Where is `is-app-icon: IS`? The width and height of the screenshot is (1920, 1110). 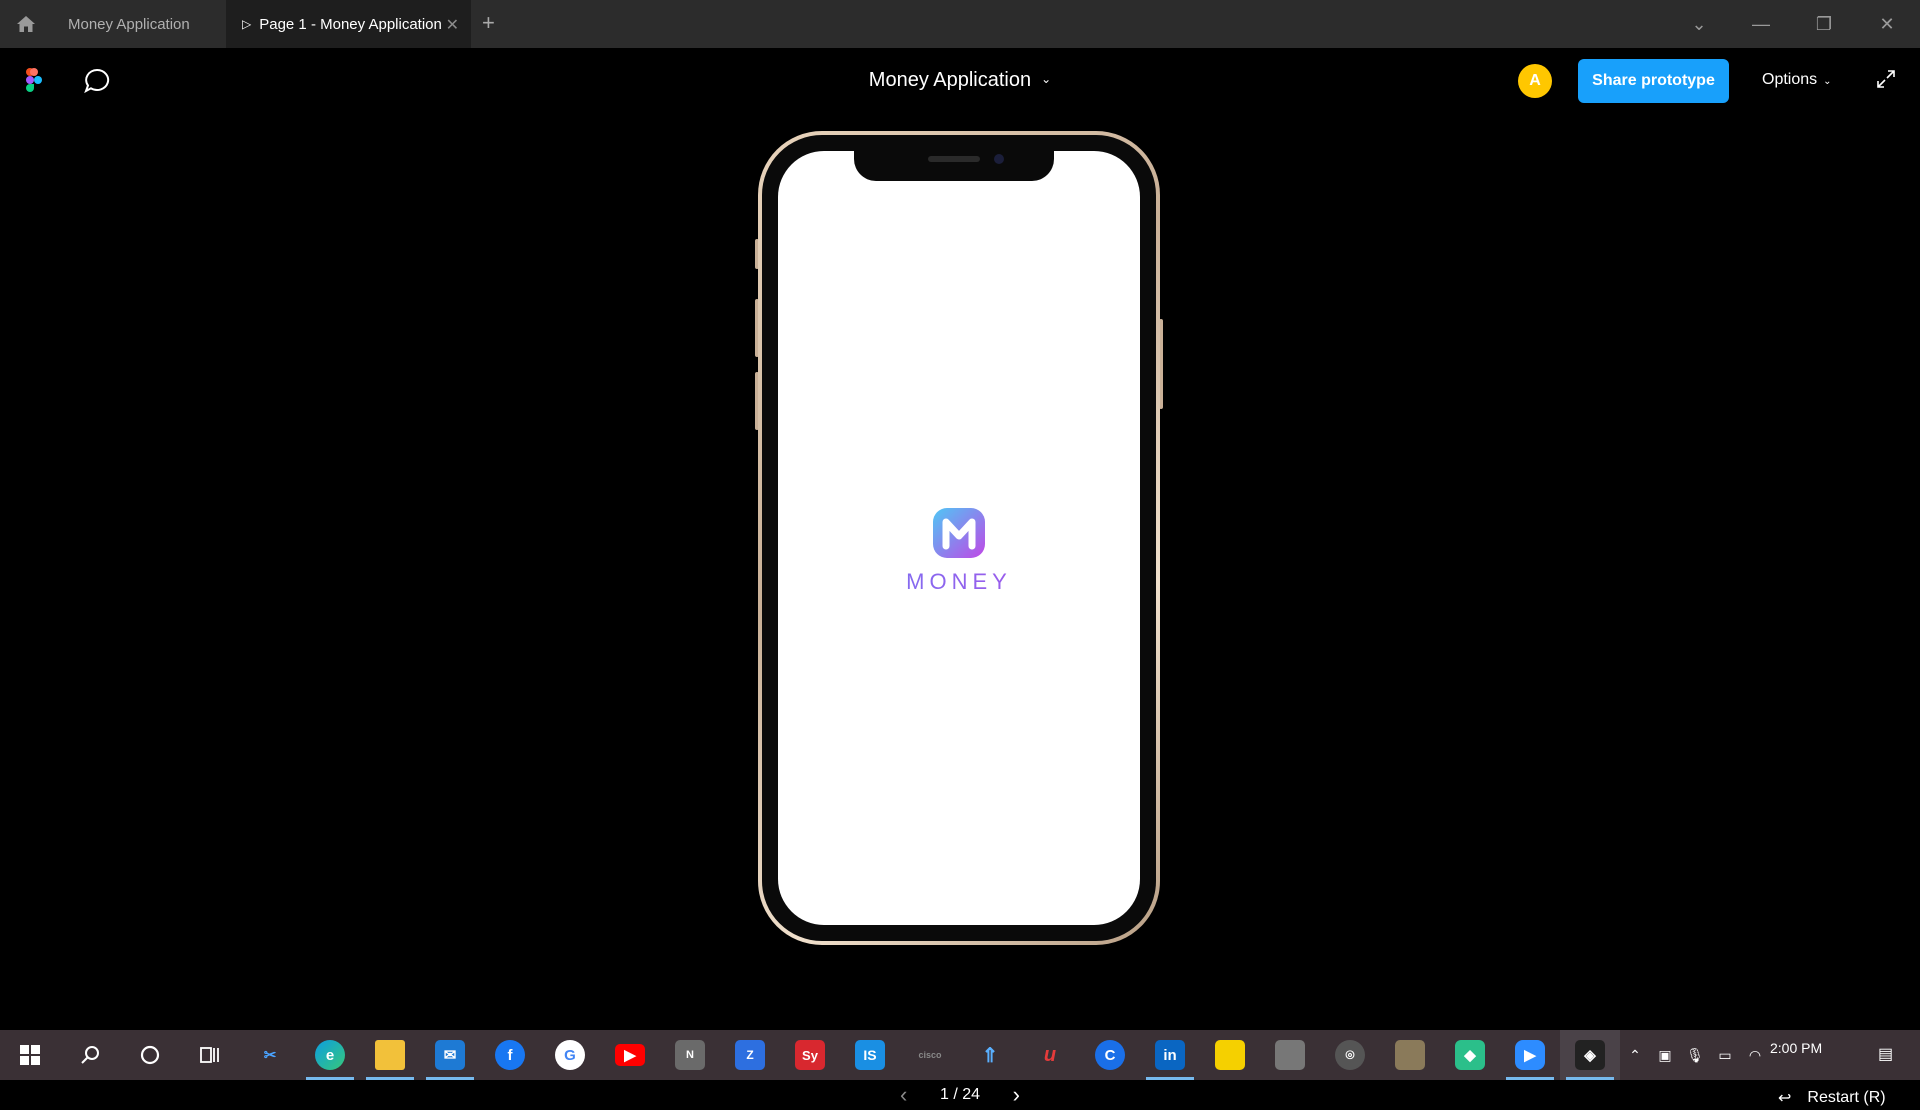
is-app-icon: IS is located at coordinates (870, 1055).